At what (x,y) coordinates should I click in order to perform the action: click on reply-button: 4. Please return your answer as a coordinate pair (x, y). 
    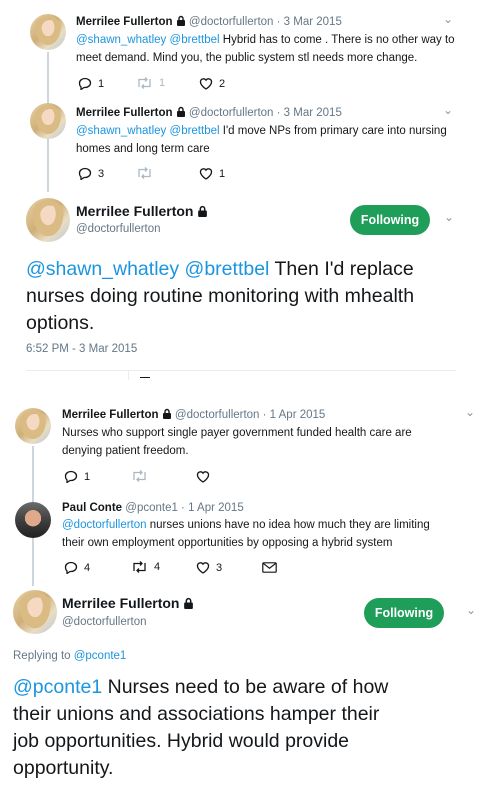
    Looking at the image, I should click on (77, 567).